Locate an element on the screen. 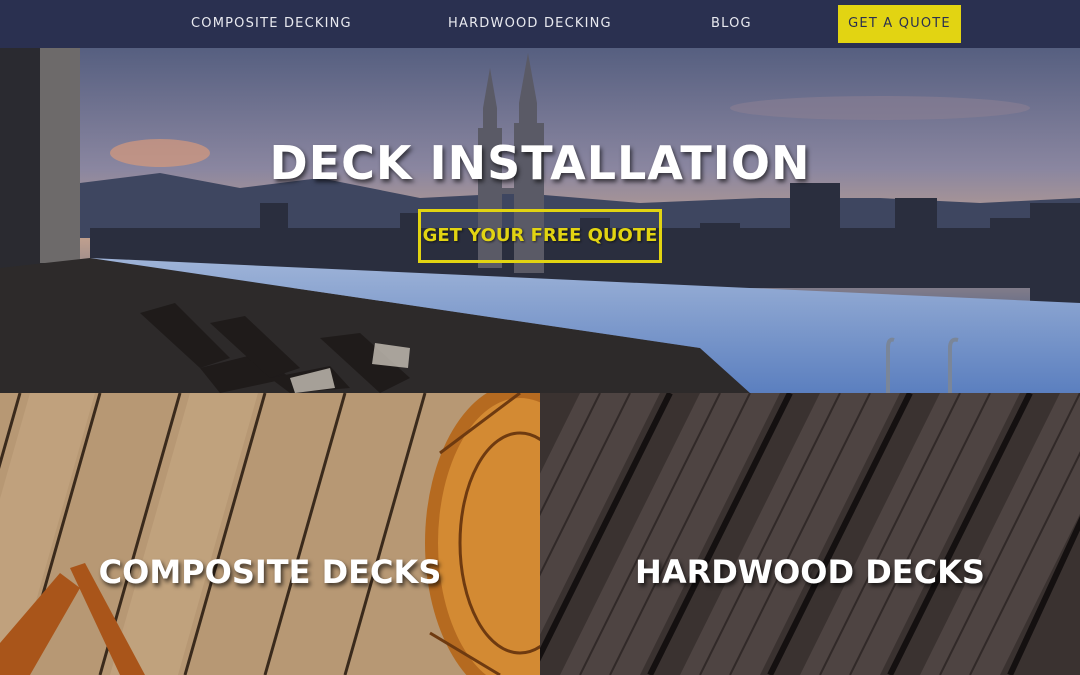 Image resolution: width=1080 pixels, height=675 pixels. get-a-quote-button: GET A QUOTE is located at coordinates (899, 24).